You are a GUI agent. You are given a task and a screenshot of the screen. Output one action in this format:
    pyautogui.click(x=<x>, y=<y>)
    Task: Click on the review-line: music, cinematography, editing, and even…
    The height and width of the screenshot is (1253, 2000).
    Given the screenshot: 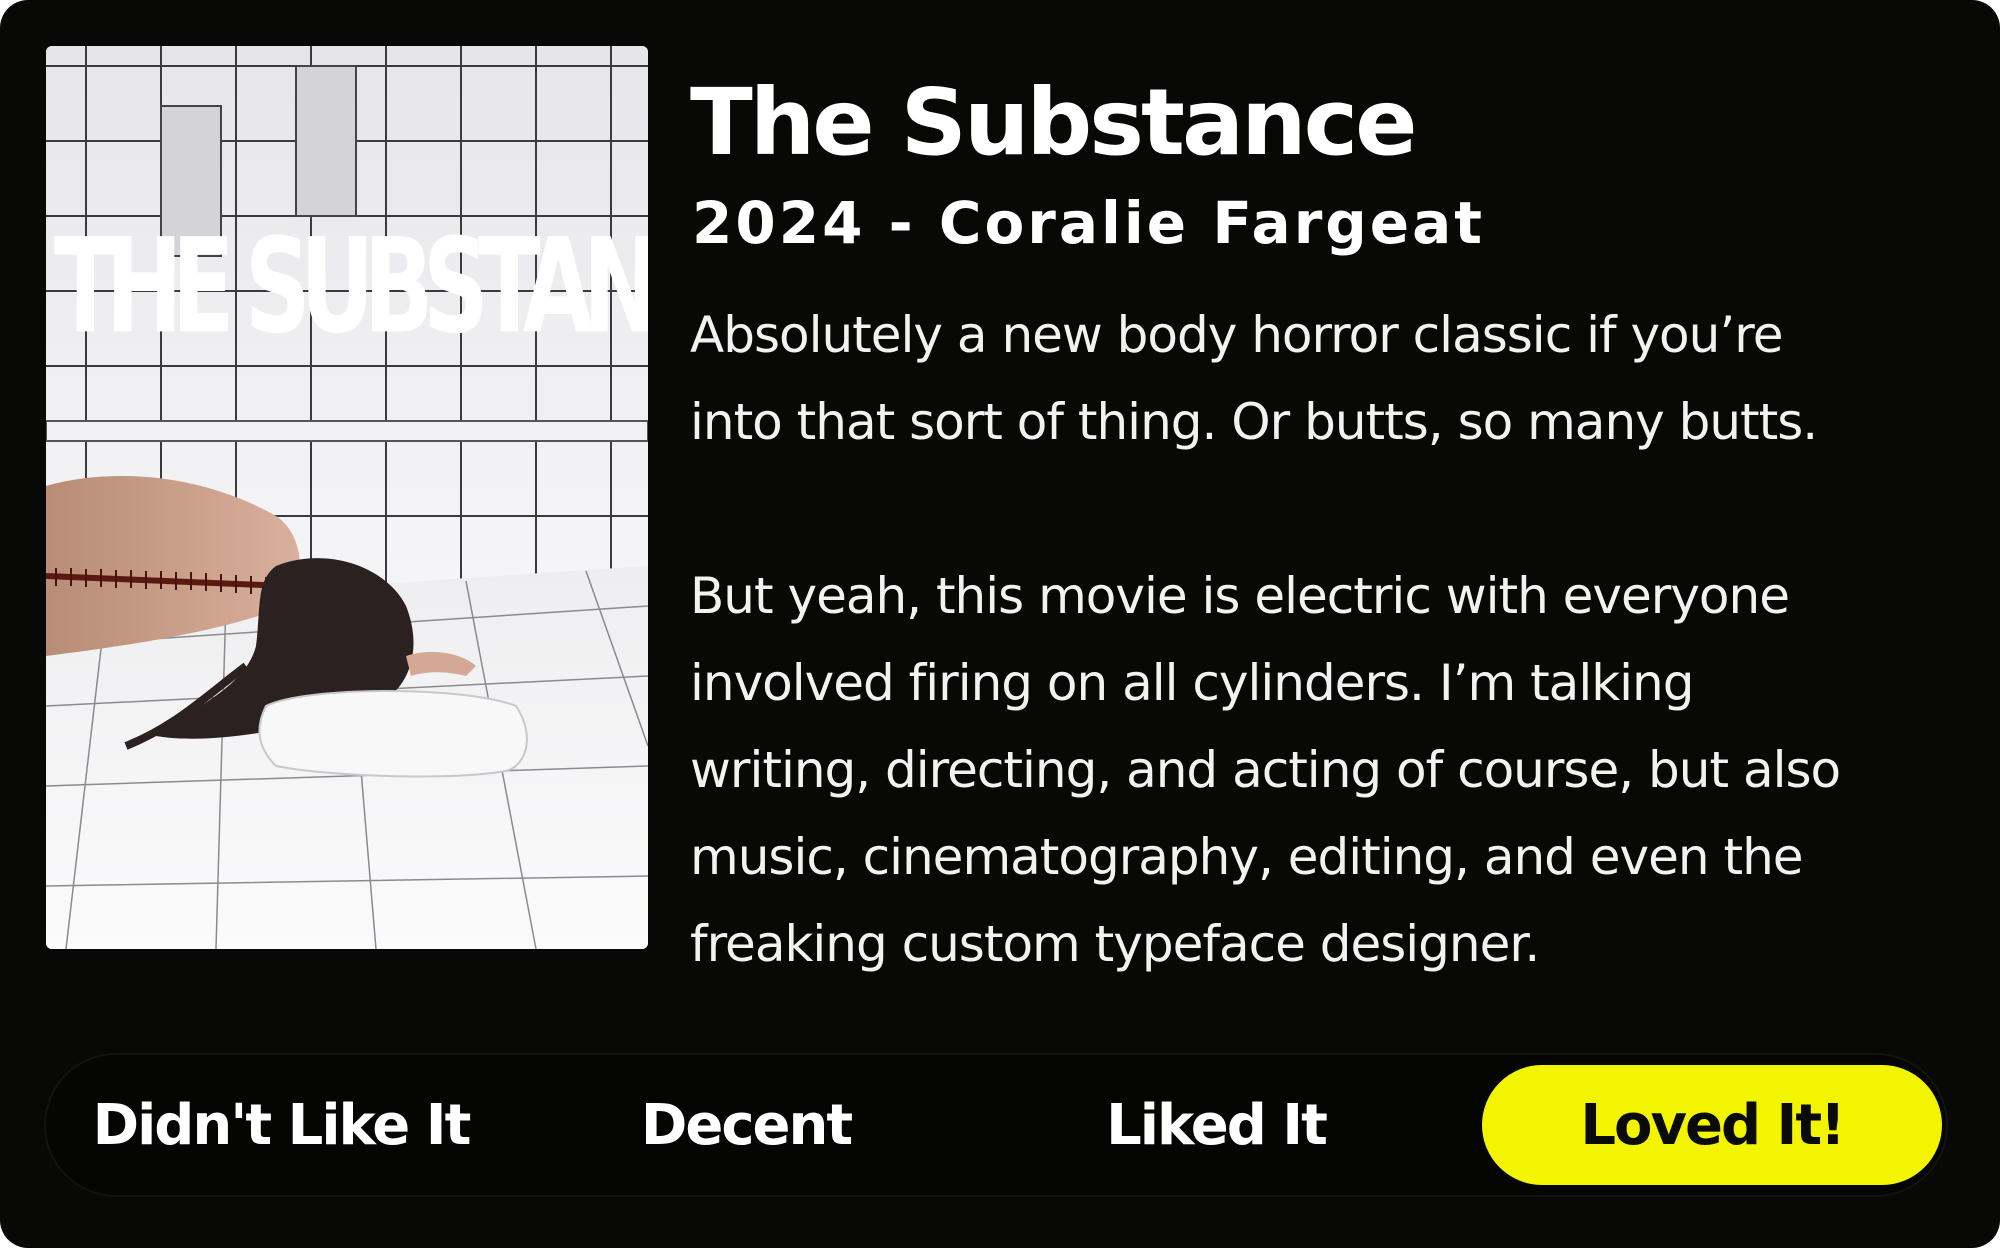 What is the action you would take?
    pyautogui.click(x=1247, y=857)
    